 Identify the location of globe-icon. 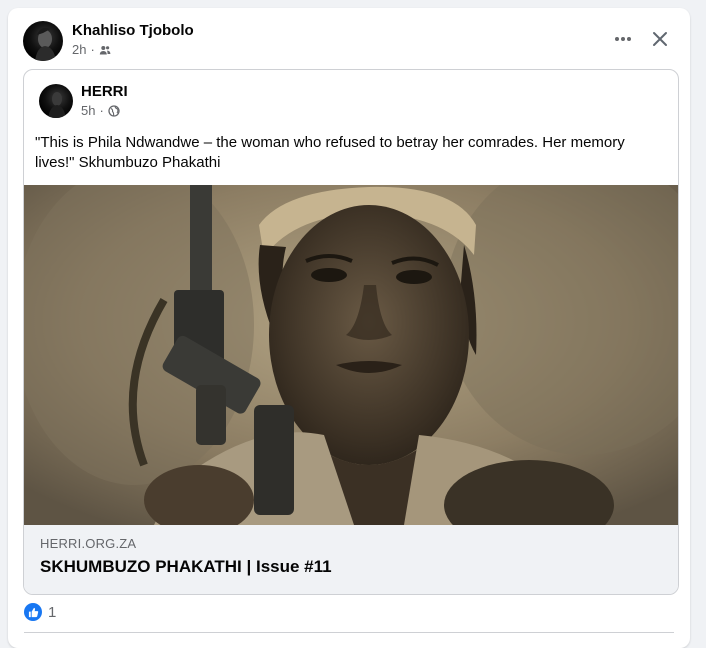
(114, 110).